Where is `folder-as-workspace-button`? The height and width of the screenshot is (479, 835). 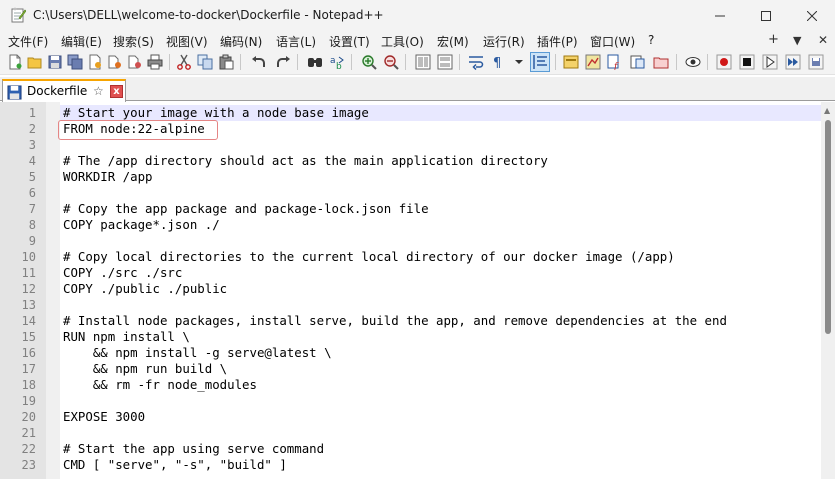 folder-as-workspace-button is located at coordinates (637, 62).